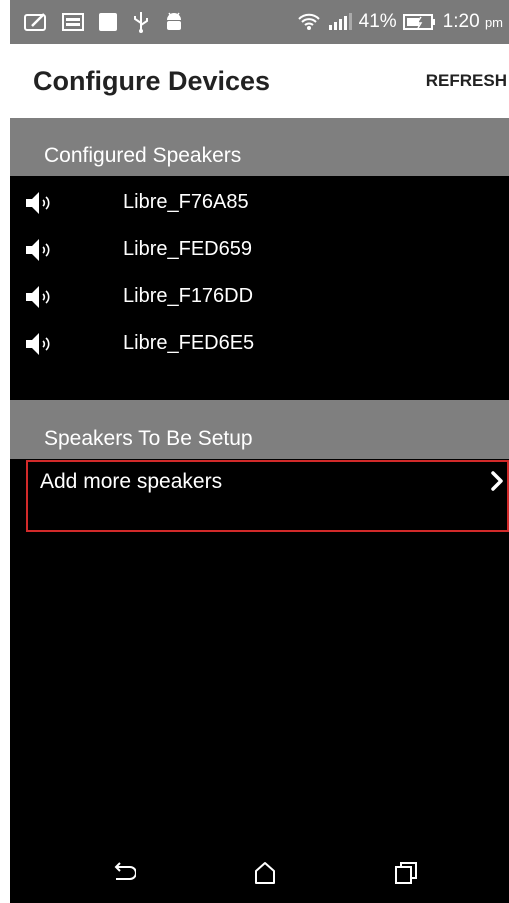 This screenshot has height=903, width=509. What do you see at coordinates (461, 21) in the screenshot?
I see `clock-time: 1:20` at bounding box center [461, 21].